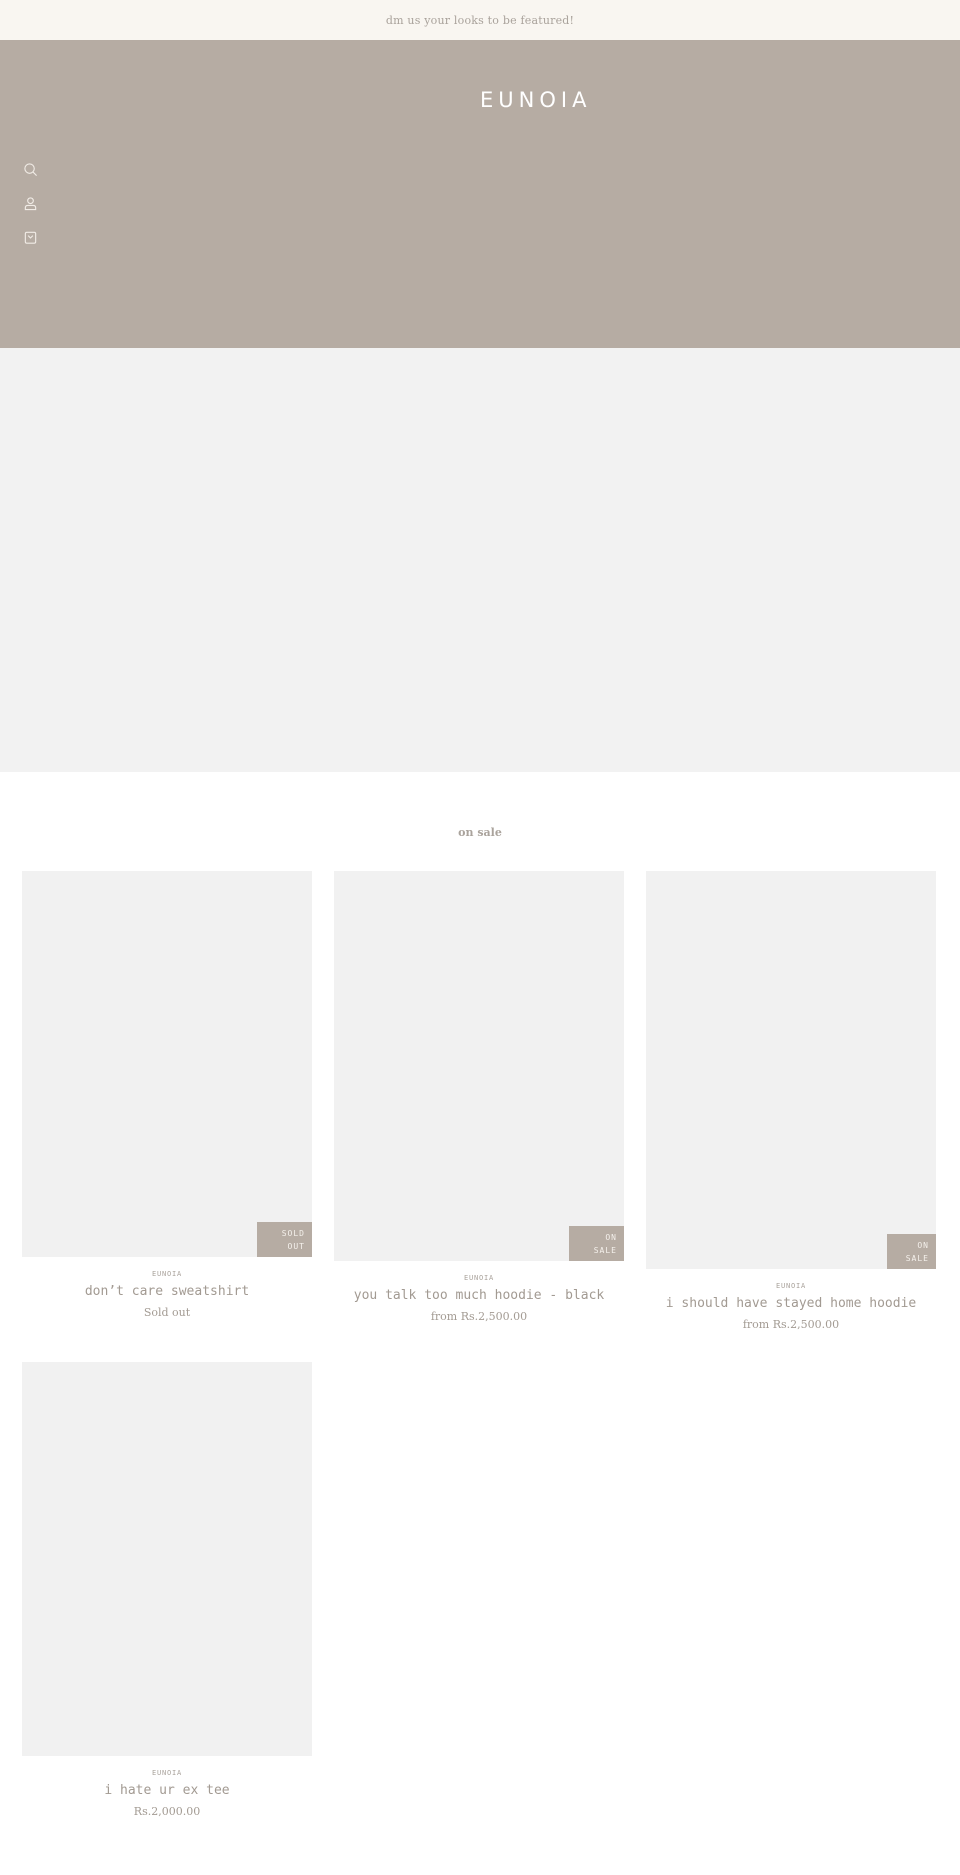  I want to click on search-icon, so click(30, 169).